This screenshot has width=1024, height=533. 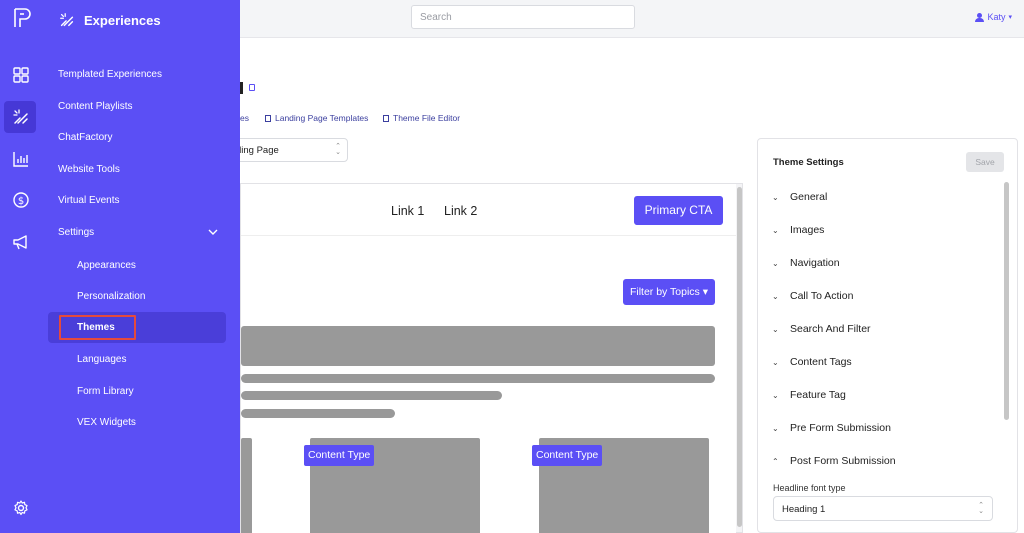 What do you see at coordinates (812, 296) in the screenshot?
I see `section-call-to-action: ⌄ Call To Action` at bounding box center [812, 296].